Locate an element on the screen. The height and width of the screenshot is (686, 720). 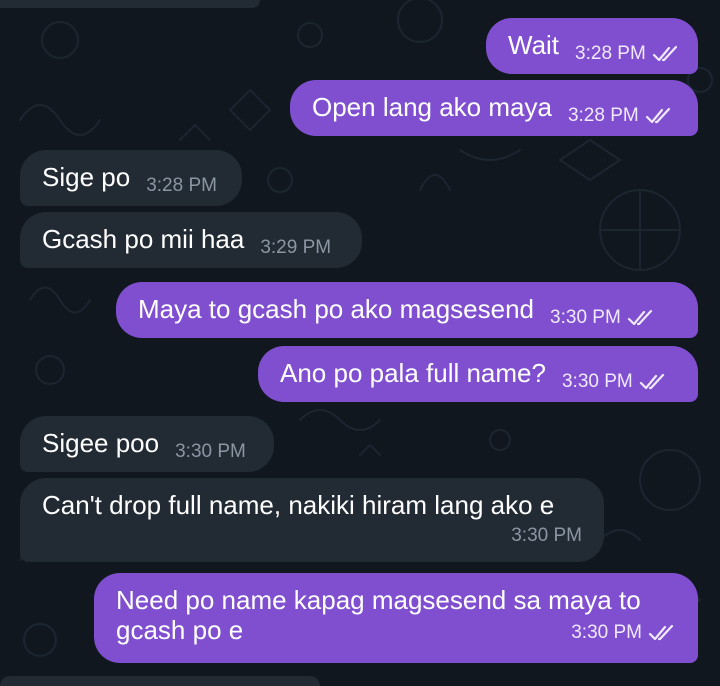
message-bubble-outgoing: Wait 3:28 PM is located at coordinates (592, 46).